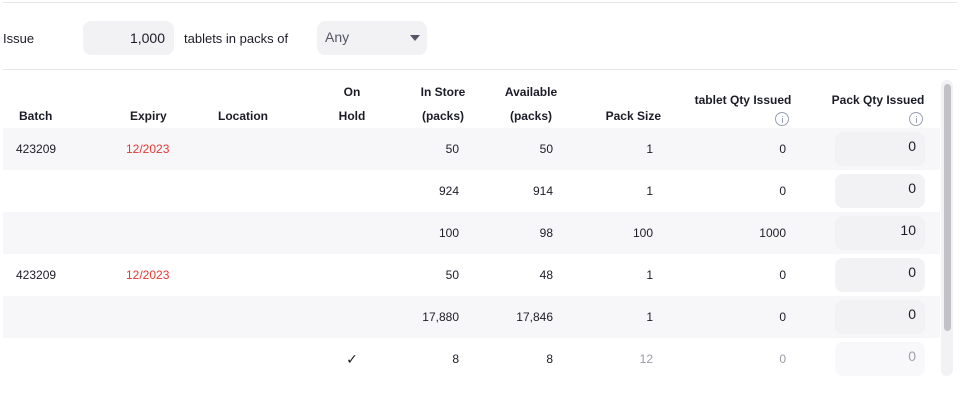  What do you see at coordinates (448, 233) in the screenshot?
I see `in-store-cell: 100` at bounding box center [448, 233].